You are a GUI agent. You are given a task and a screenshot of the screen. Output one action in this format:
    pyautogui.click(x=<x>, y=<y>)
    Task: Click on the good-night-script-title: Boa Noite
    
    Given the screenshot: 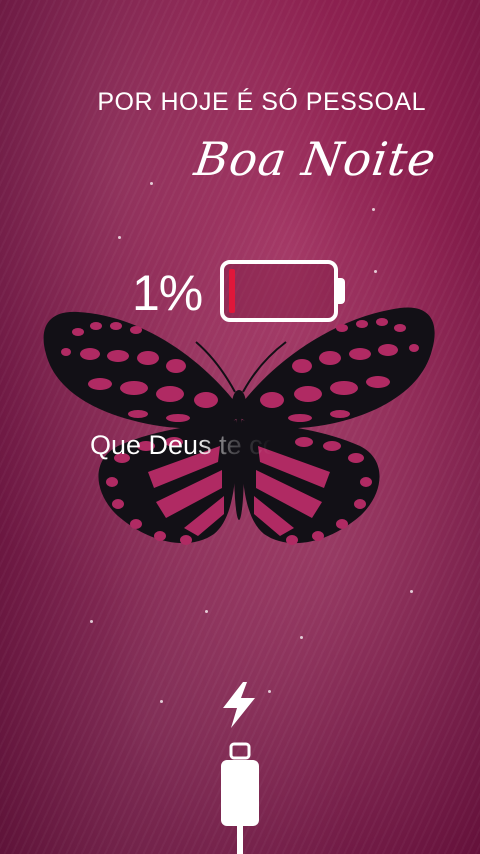 What is the action you would take?
    pyautogui.click(x=315, y=159)
    